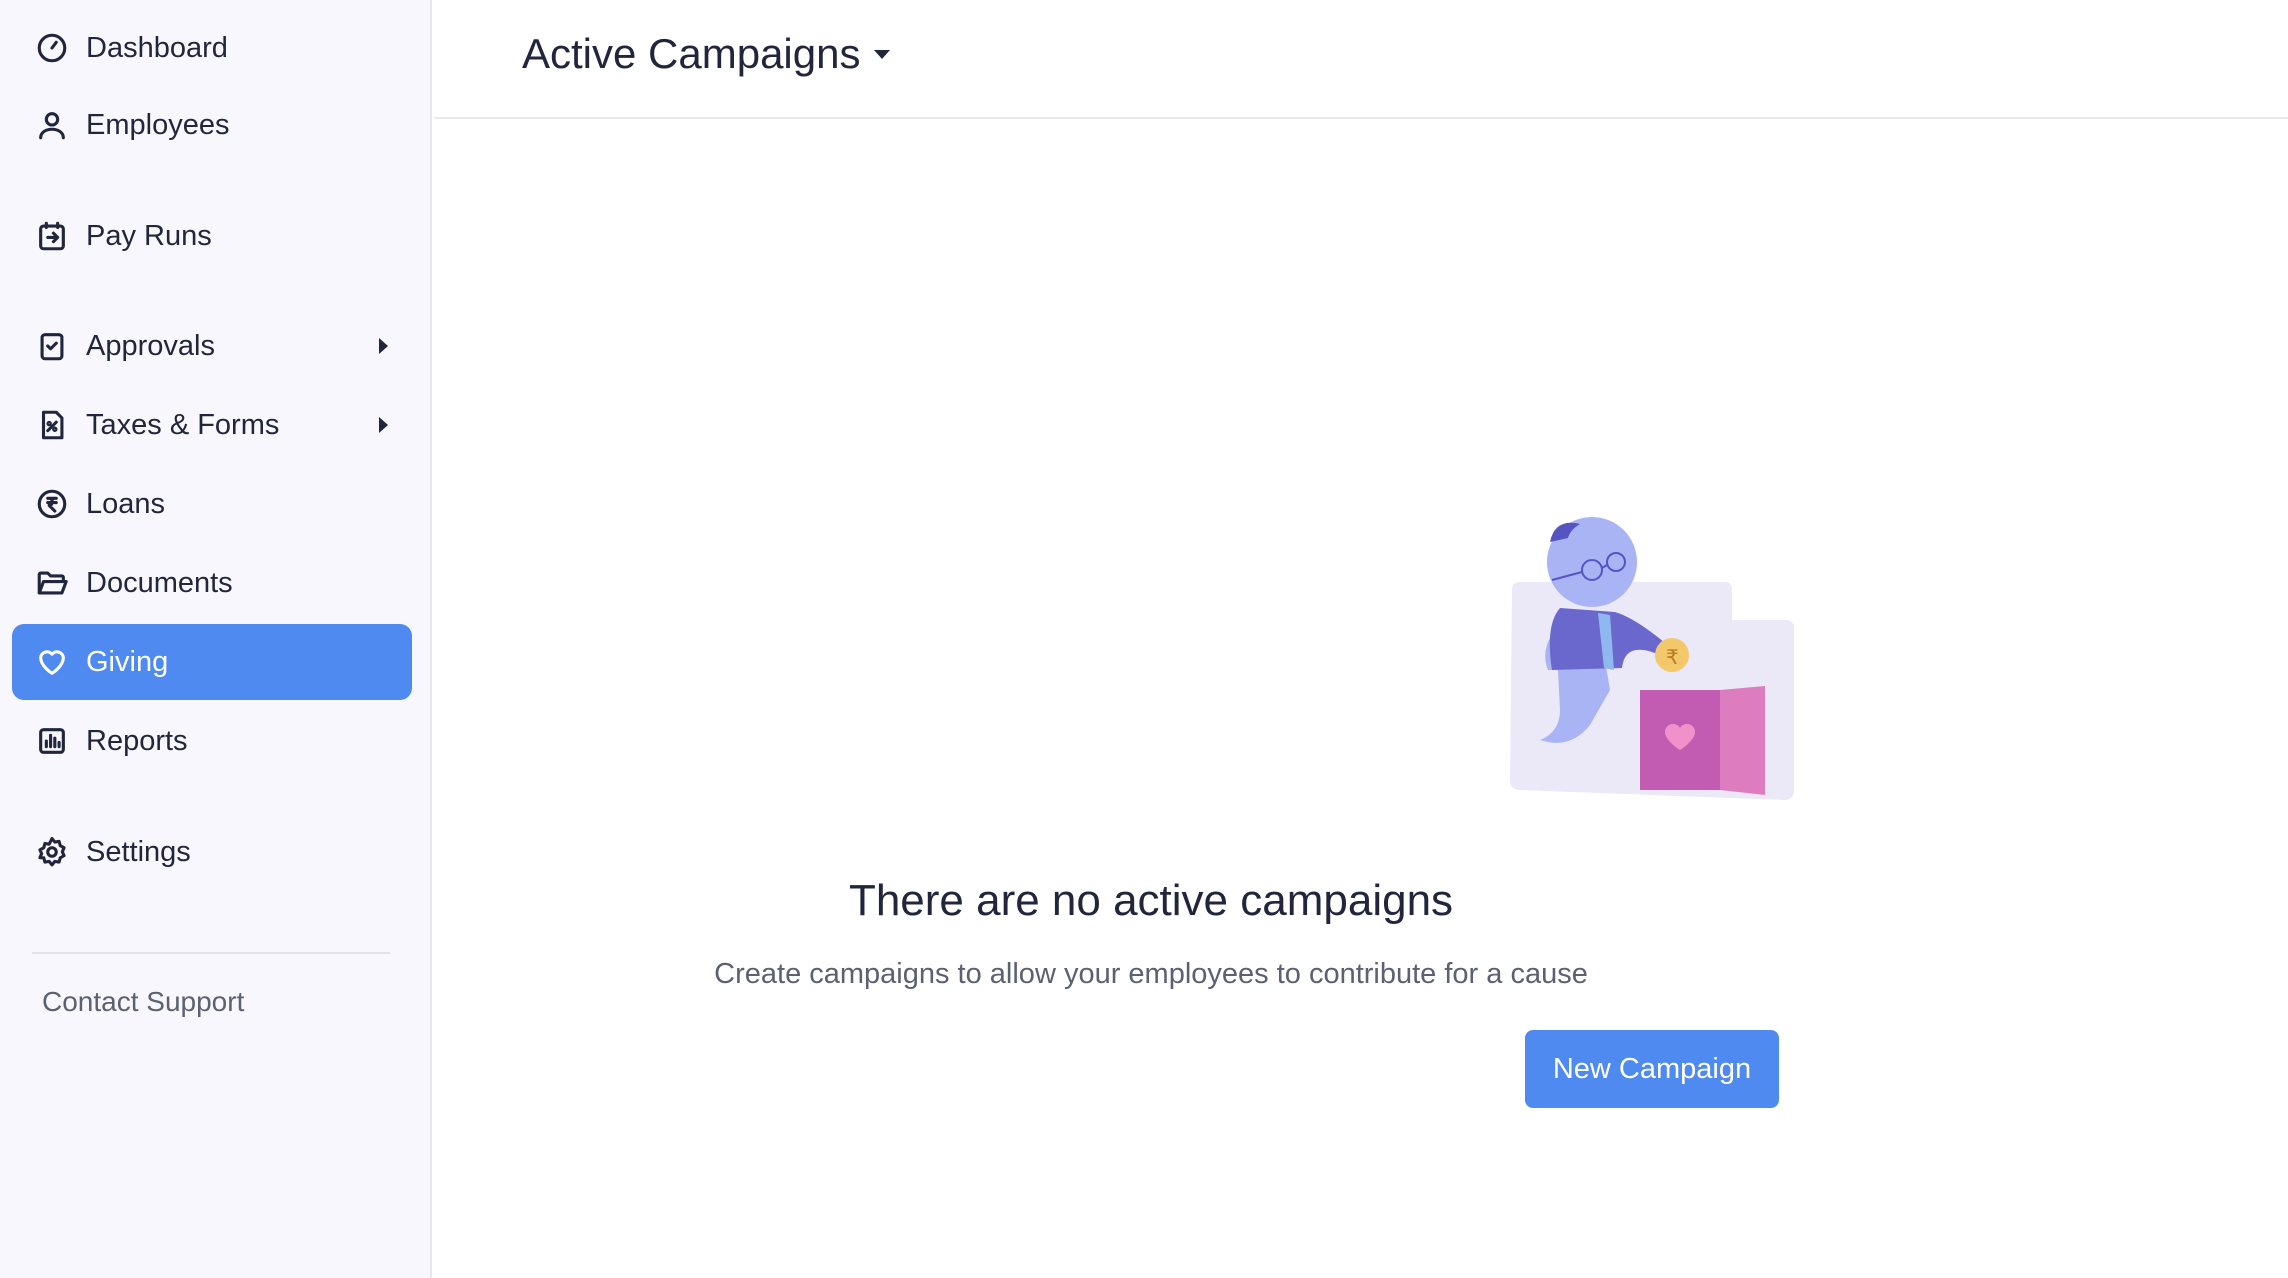  What do you see at coordinates (157, 47) in the screenshot?
I see `sidebar-item-label: Dashboard` at bounding box center [157, 47].